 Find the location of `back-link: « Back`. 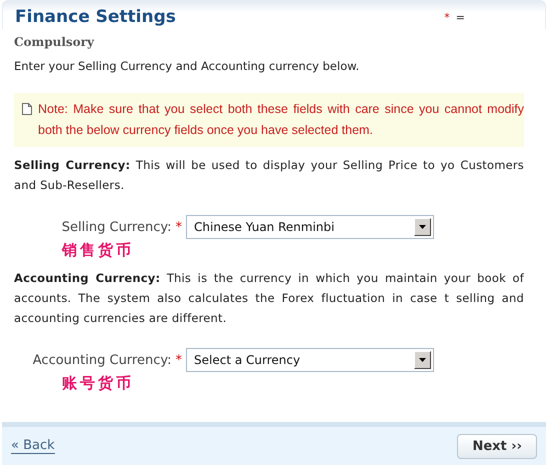

back-link: « Back is located at coordinates (33, 446).